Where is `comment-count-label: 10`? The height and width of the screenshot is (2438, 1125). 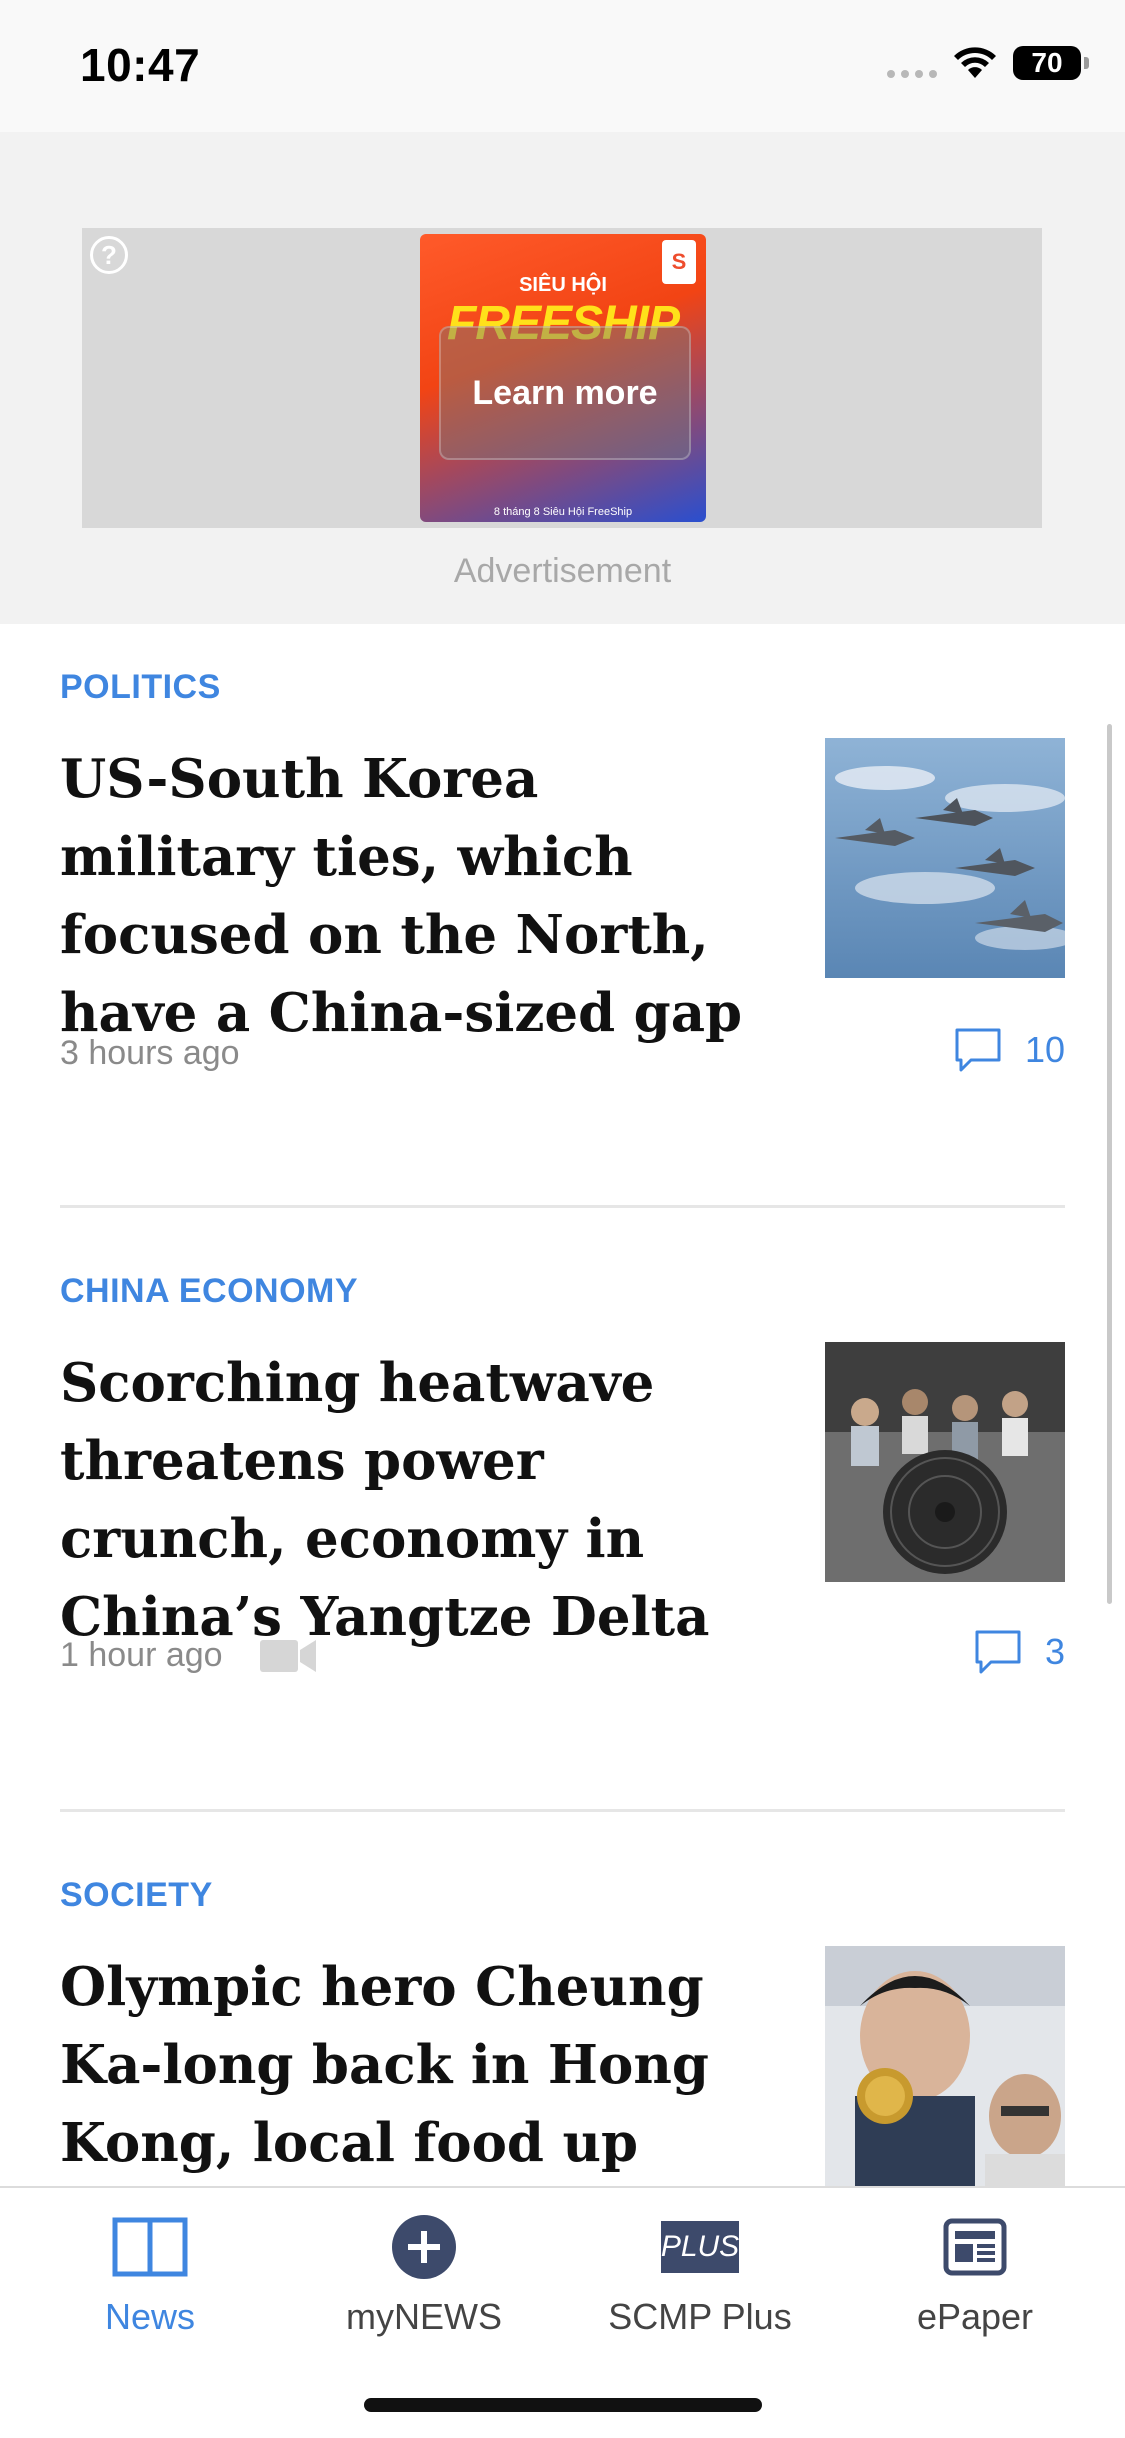
comment-count-label: 10 is located at coordinates (1044, 1049).